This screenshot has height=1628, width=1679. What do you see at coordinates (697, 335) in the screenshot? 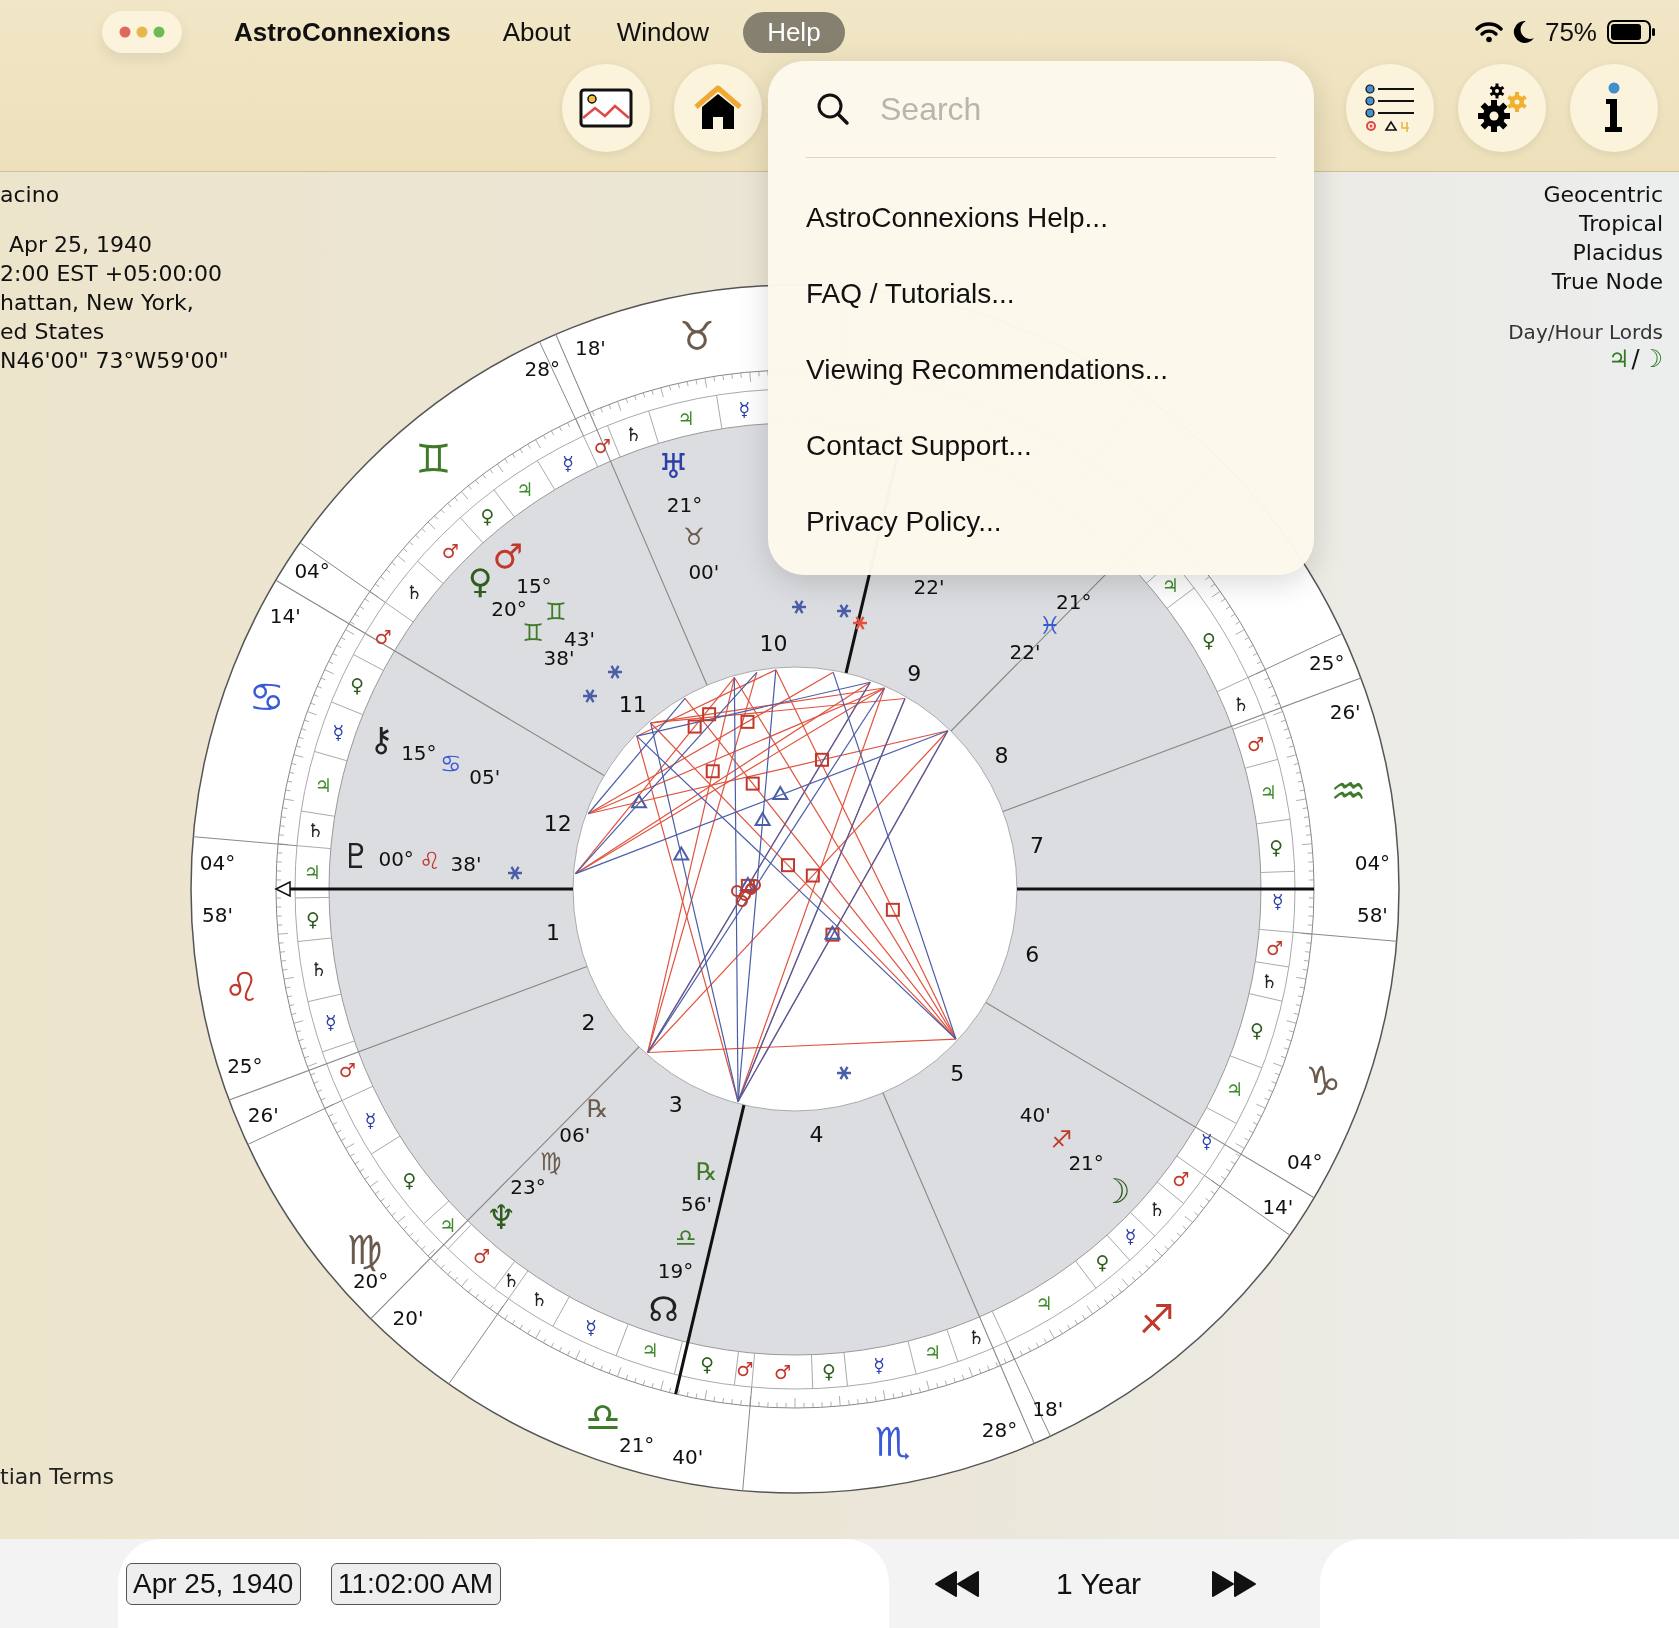
I see `zodiac-sign-symbol: ♉` at bounding box center [697, 335].